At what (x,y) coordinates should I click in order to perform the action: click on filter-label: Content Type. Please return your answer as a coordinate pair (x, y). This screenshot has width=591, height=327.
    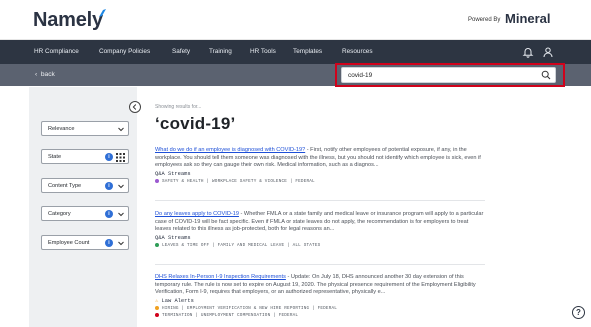
    Looking at the image, I should click on (65, 186).